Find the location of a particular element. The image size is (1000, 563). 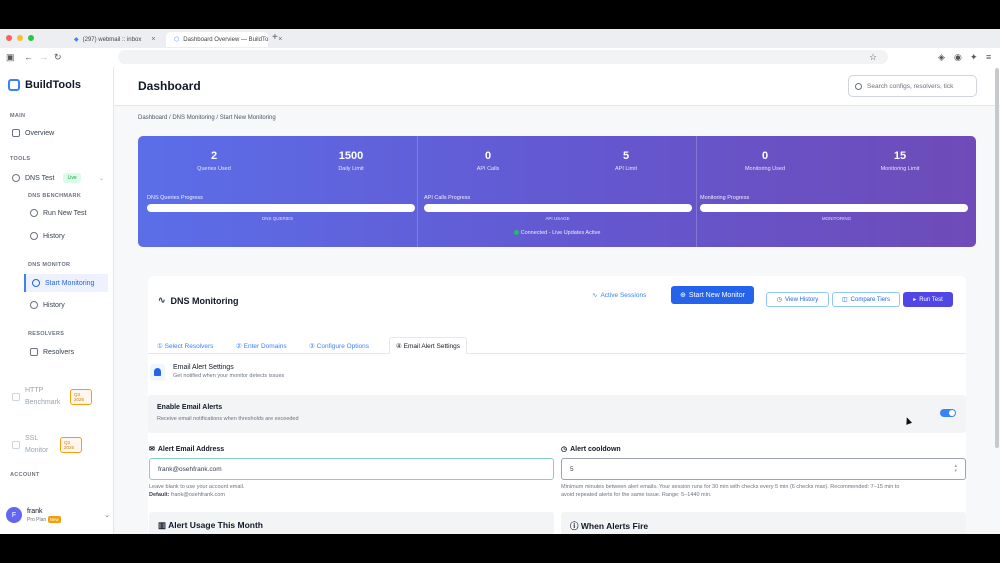

email-alert-title: Email Alert Settings is located at coordinates (203, 367).